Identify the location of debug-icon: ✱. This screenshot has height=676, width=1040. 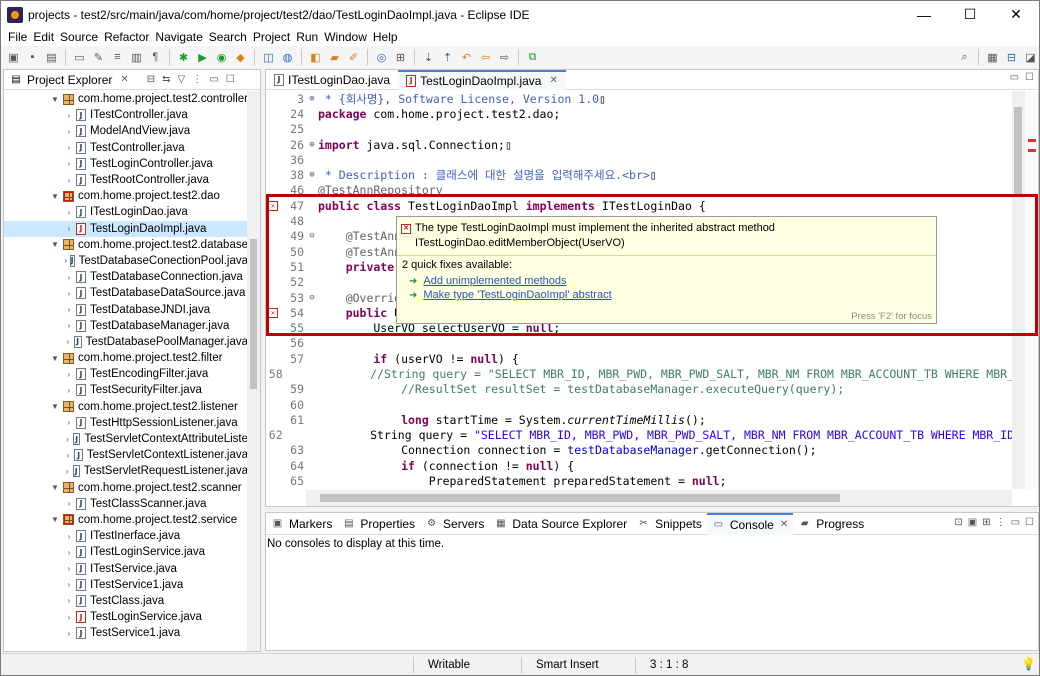
(183, 57).